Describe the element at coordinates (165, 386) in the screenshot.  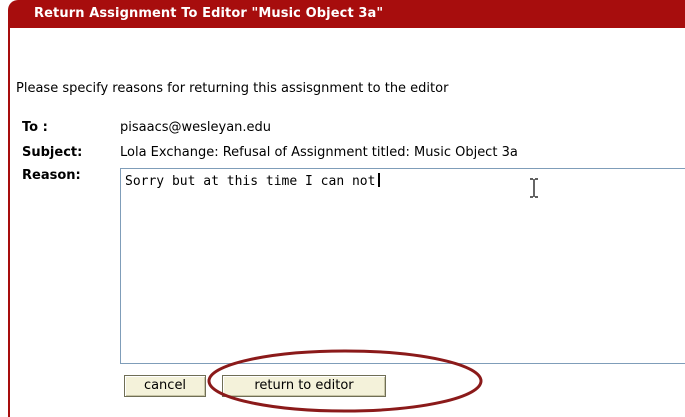
I see `cancel-button: cancel` at that location.